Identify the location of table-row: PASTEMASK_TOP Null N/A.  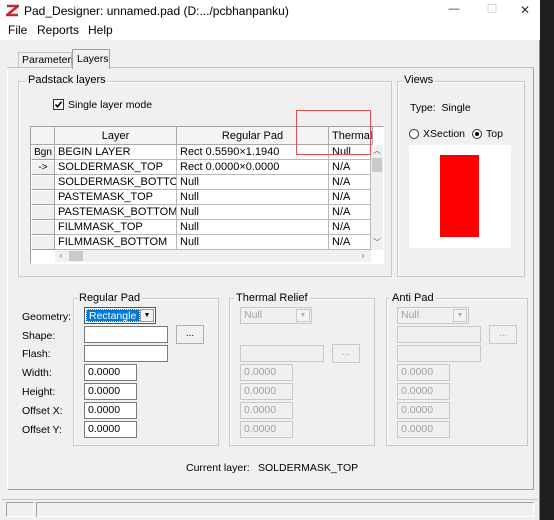
(213, 197).